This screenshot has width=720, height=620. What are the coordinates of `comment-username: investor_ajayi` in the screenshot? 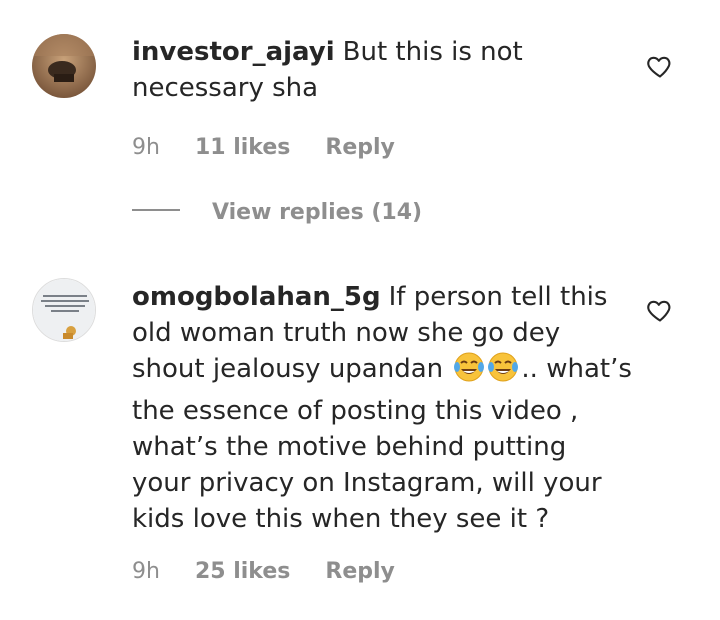 It's located at (233, 52).